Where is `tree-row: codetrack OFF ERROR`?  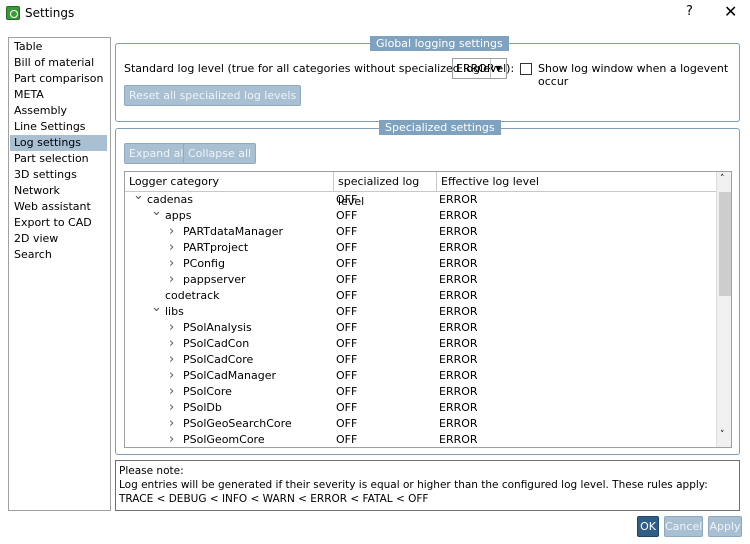 tree-row: codetrack OFF ERROR is located at coordinates (420, 296).